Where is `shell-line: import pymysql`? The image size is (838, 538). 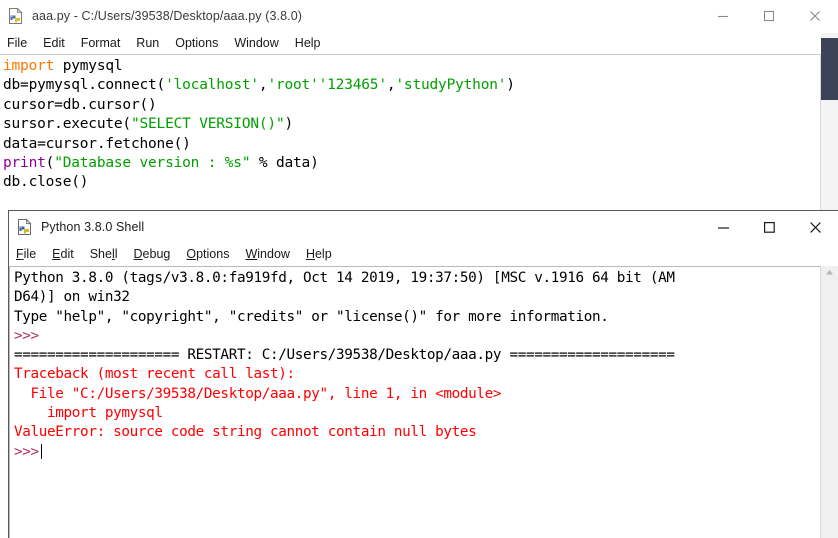
shell-line: import pymysql is located at coordinates (417, 413).